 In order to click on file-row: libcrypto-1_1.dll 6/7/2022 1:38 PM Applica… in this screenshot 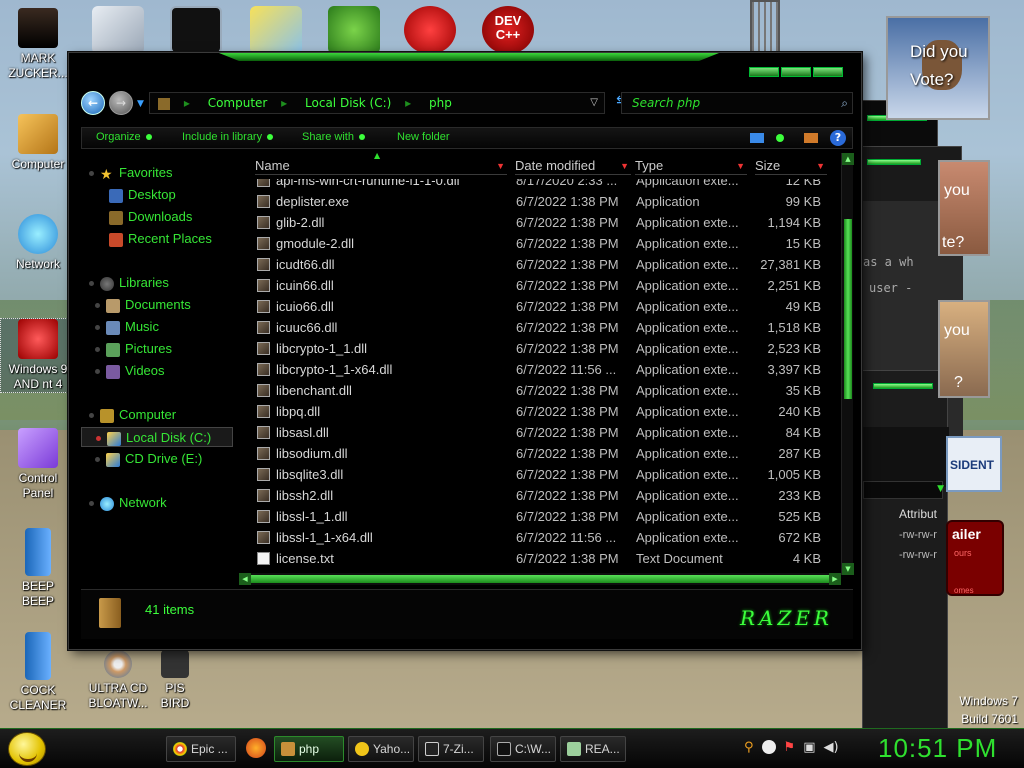, I will do `click(539, 348)`.